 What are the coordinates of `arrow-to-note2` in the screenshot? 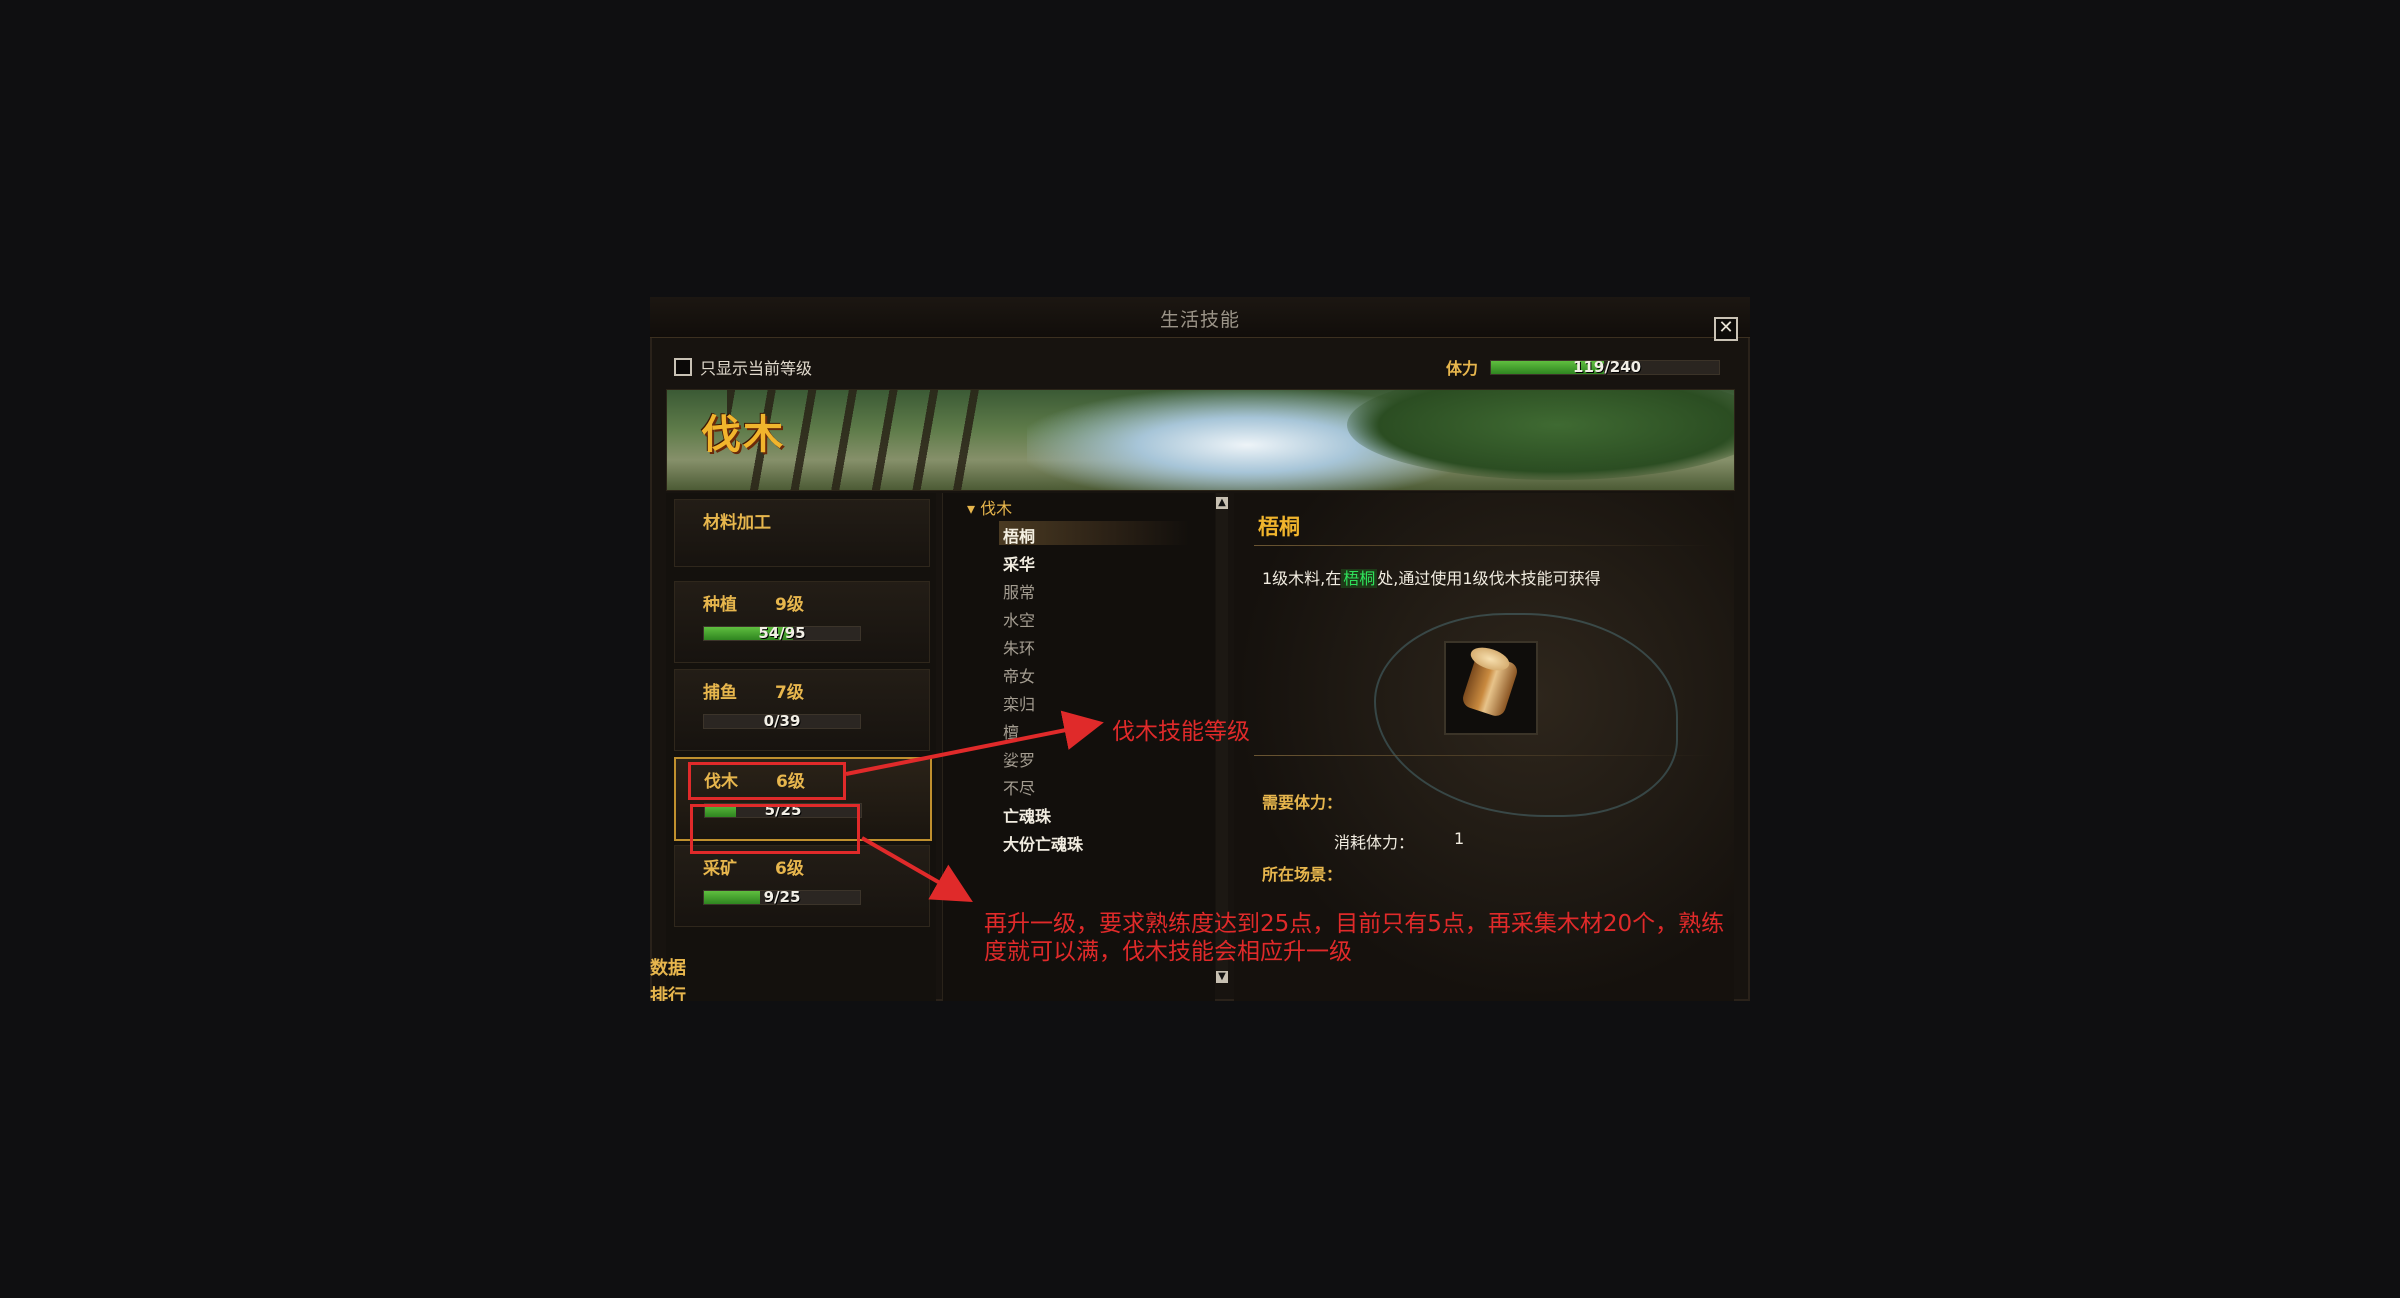 It's located at (917, 869).